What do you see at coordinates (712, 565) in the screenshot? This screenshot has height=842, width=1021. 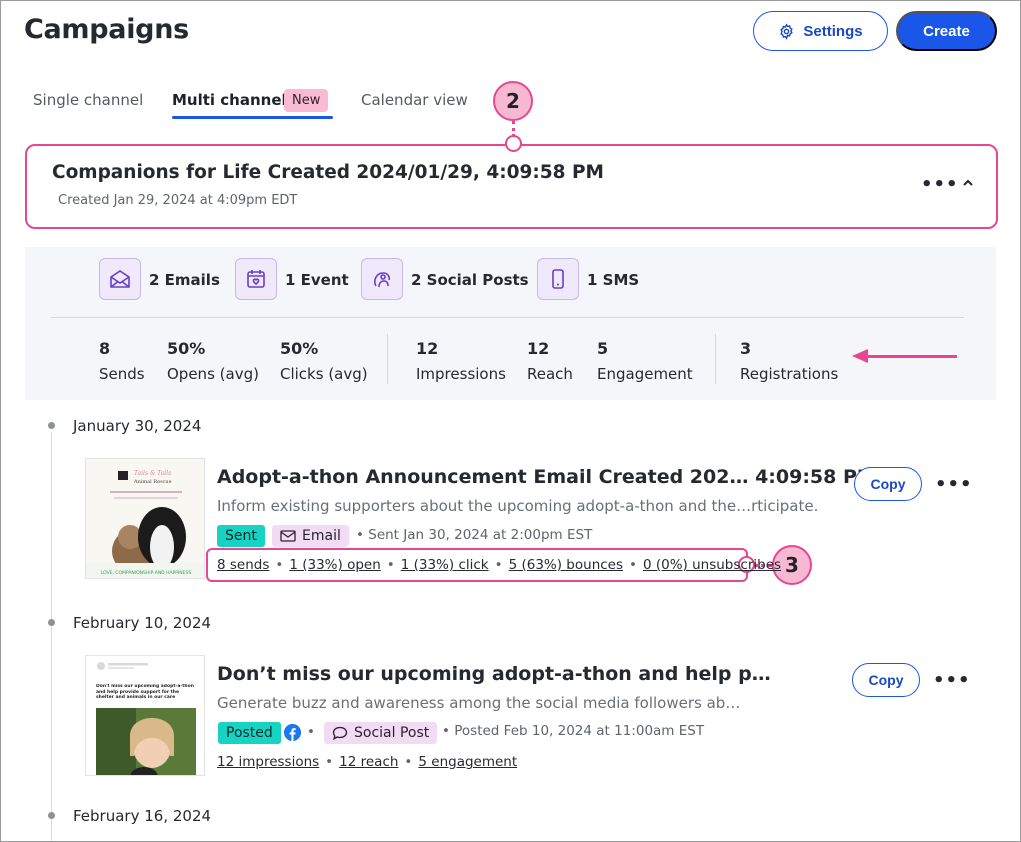 I see `unsubscribes-link: 0 (0%) unsubscribes` at bounding box center [712, 565].